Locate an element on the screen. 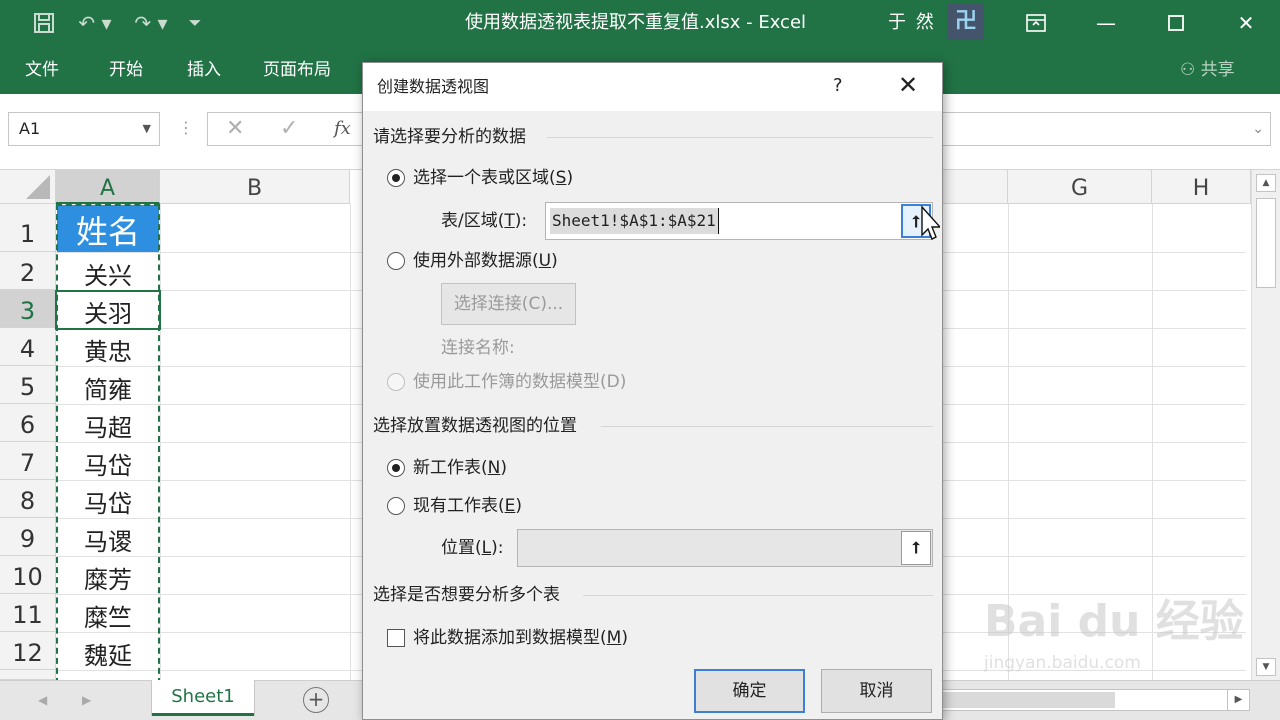  row-header: 2 is located at coordinates (28, 271).